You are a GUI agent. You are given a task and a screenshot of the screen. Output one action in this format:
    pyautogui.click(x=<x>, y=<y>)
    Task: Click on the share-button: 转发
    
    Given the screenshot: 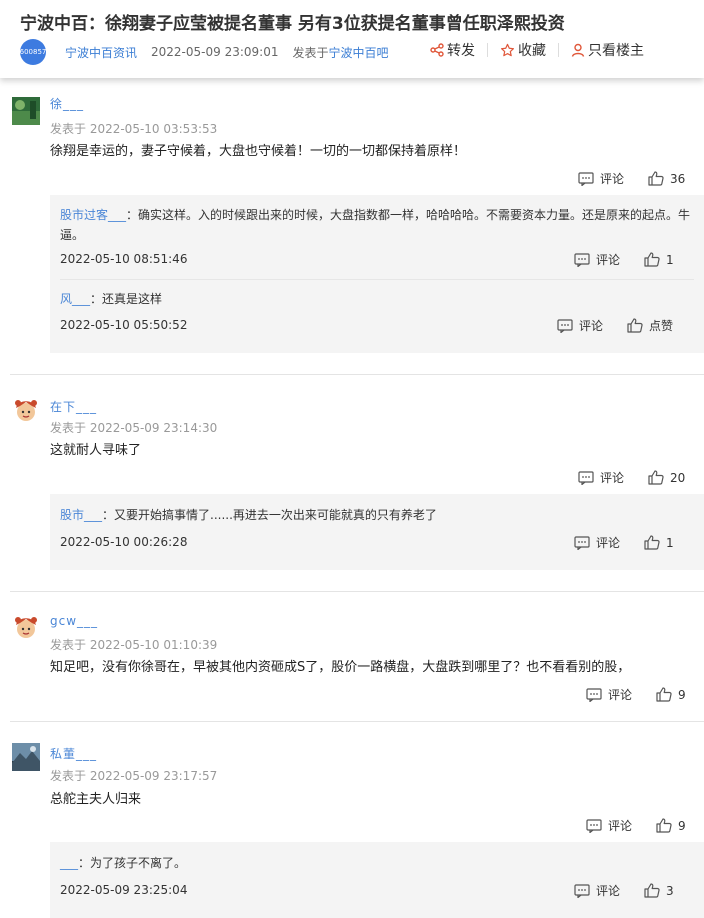 What is the action you would take?
    pyautogui.click(x=452, y=50)
    